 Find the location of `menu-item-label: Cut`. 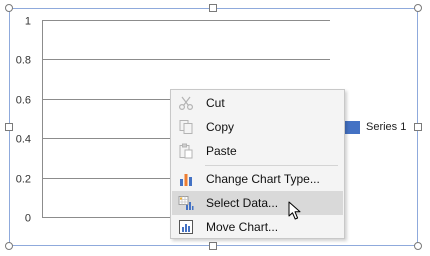

menu-item-label: Cut is located at coordinates (215, 103).